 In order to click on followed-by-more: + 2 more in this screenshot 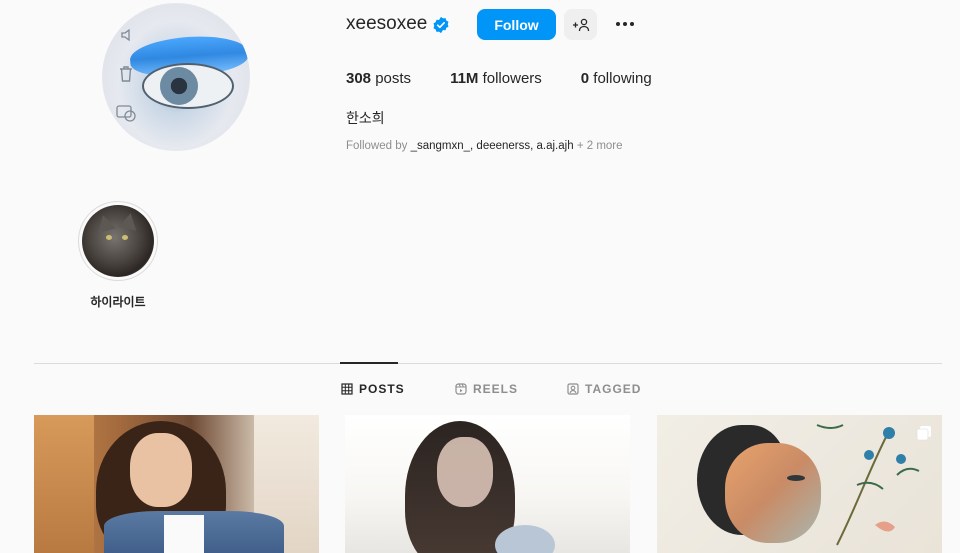, I will do `click(599, 146)`.